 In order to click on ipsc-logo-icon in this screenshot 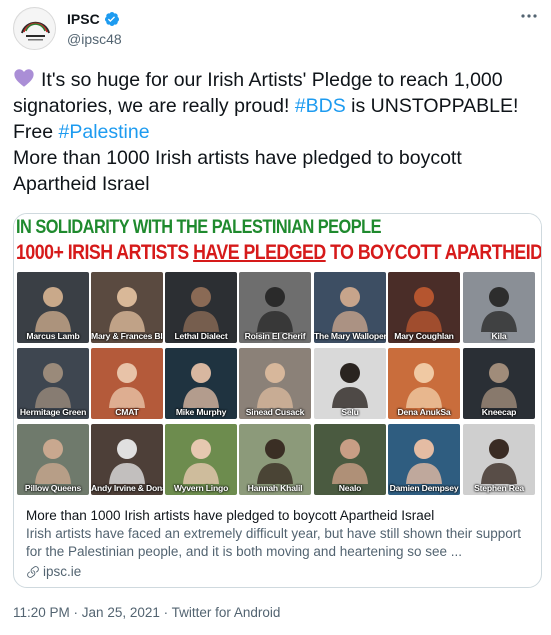, I will do `click(34, 28)`.